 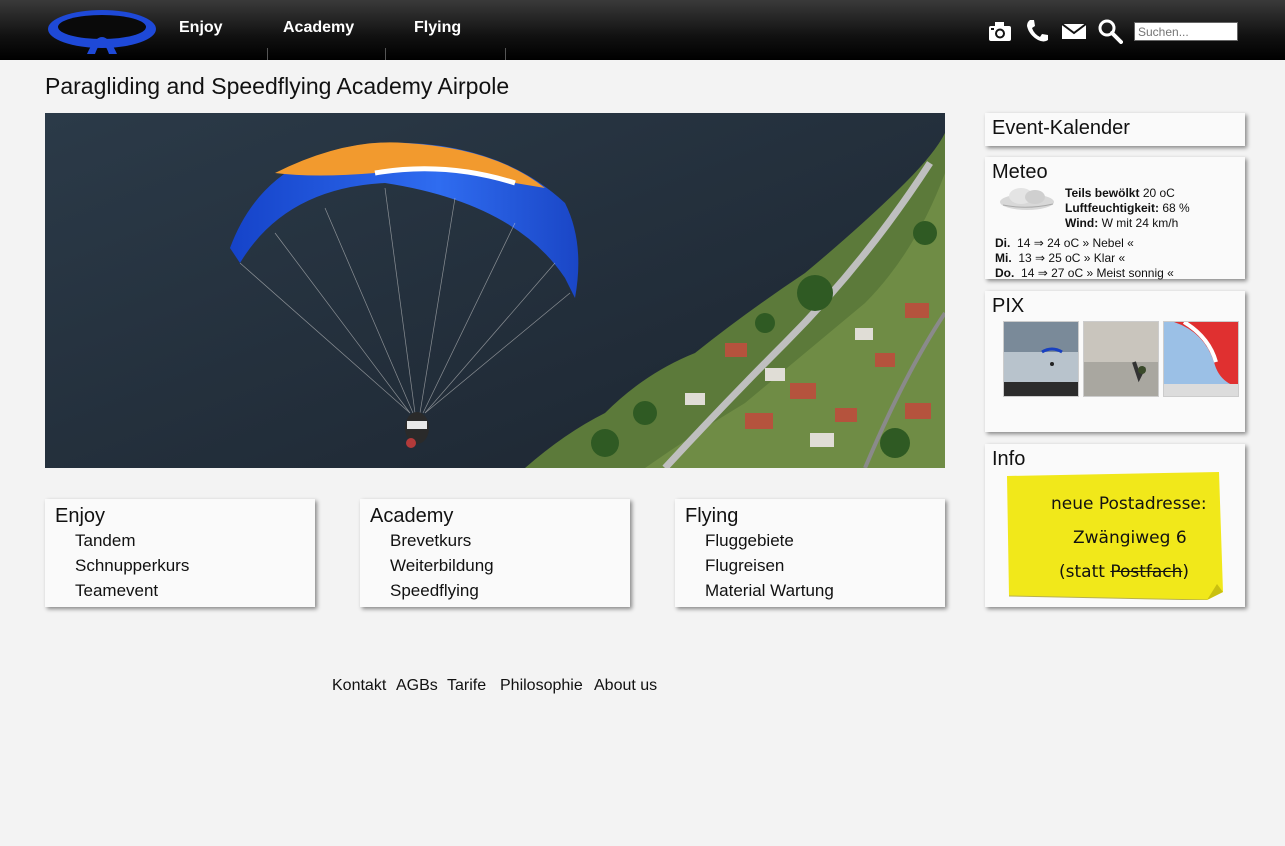 What do you see at coordinates (80, 516) in the screenshot?
I see `category-title: Enjoy` at bounding box center [80, 516].